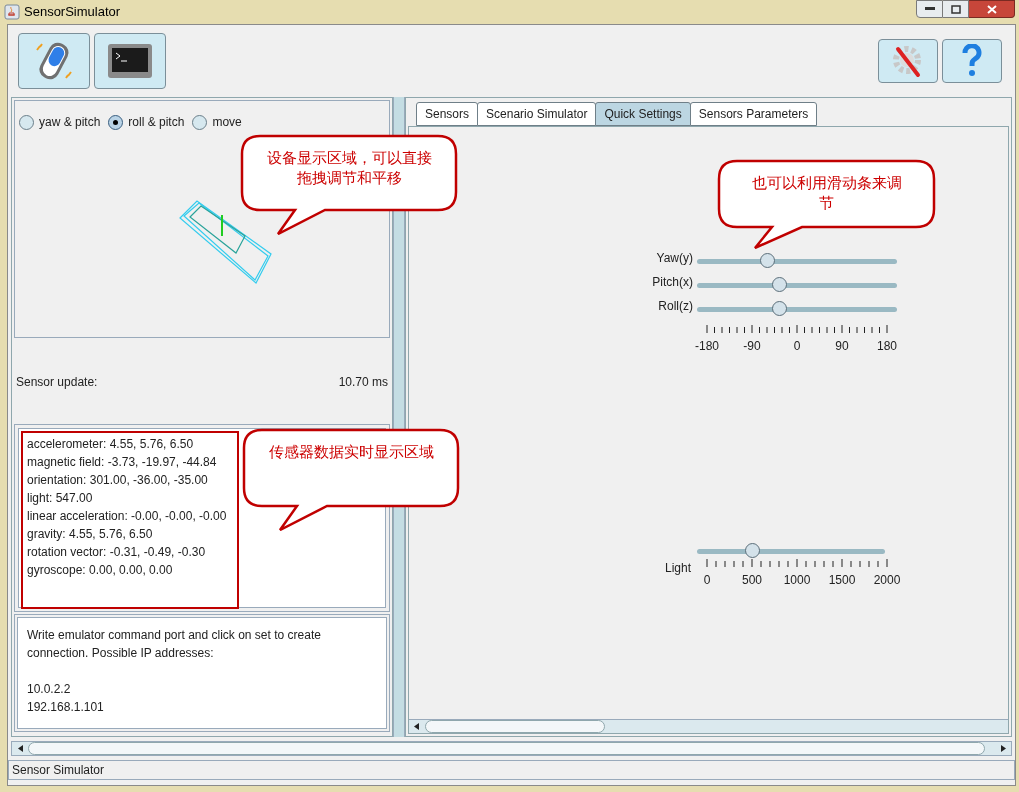  Describe the element at coordinates (60, 122) in the screenshot. I see `radio-button: yaw & pitch` at that location.